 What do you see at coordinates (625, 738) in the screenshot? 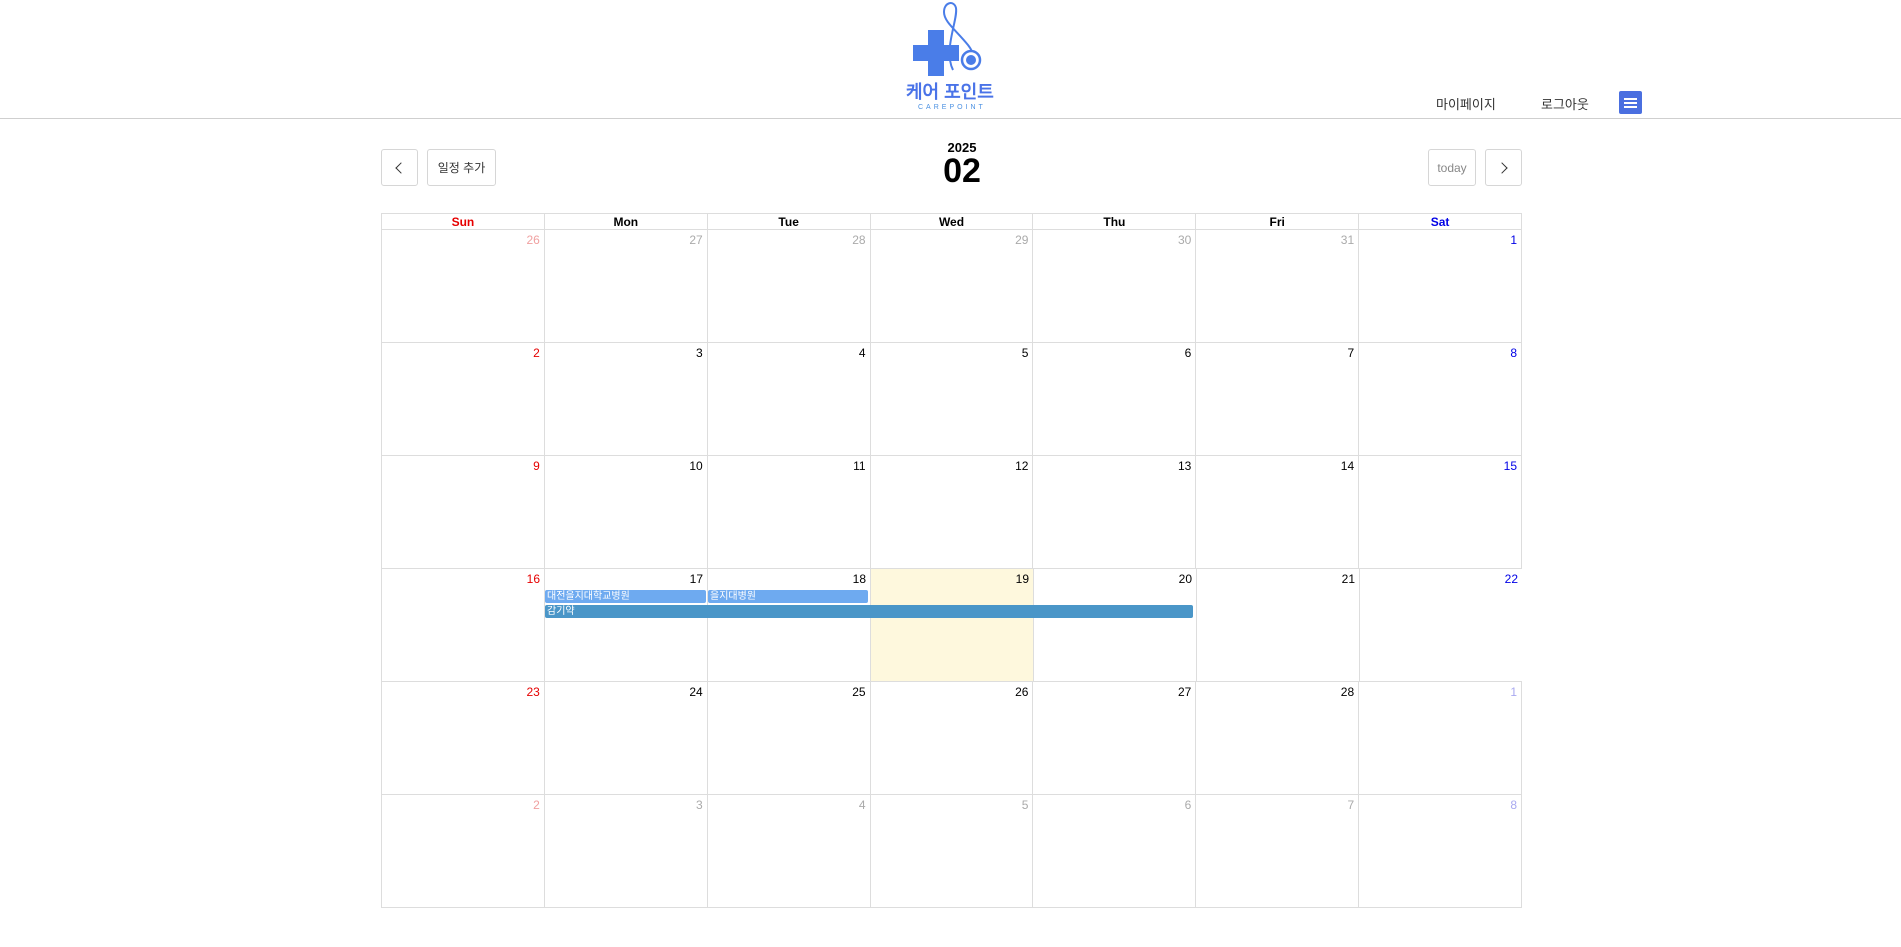
I see `day-cell: 24` at bounding box center [625, 738].